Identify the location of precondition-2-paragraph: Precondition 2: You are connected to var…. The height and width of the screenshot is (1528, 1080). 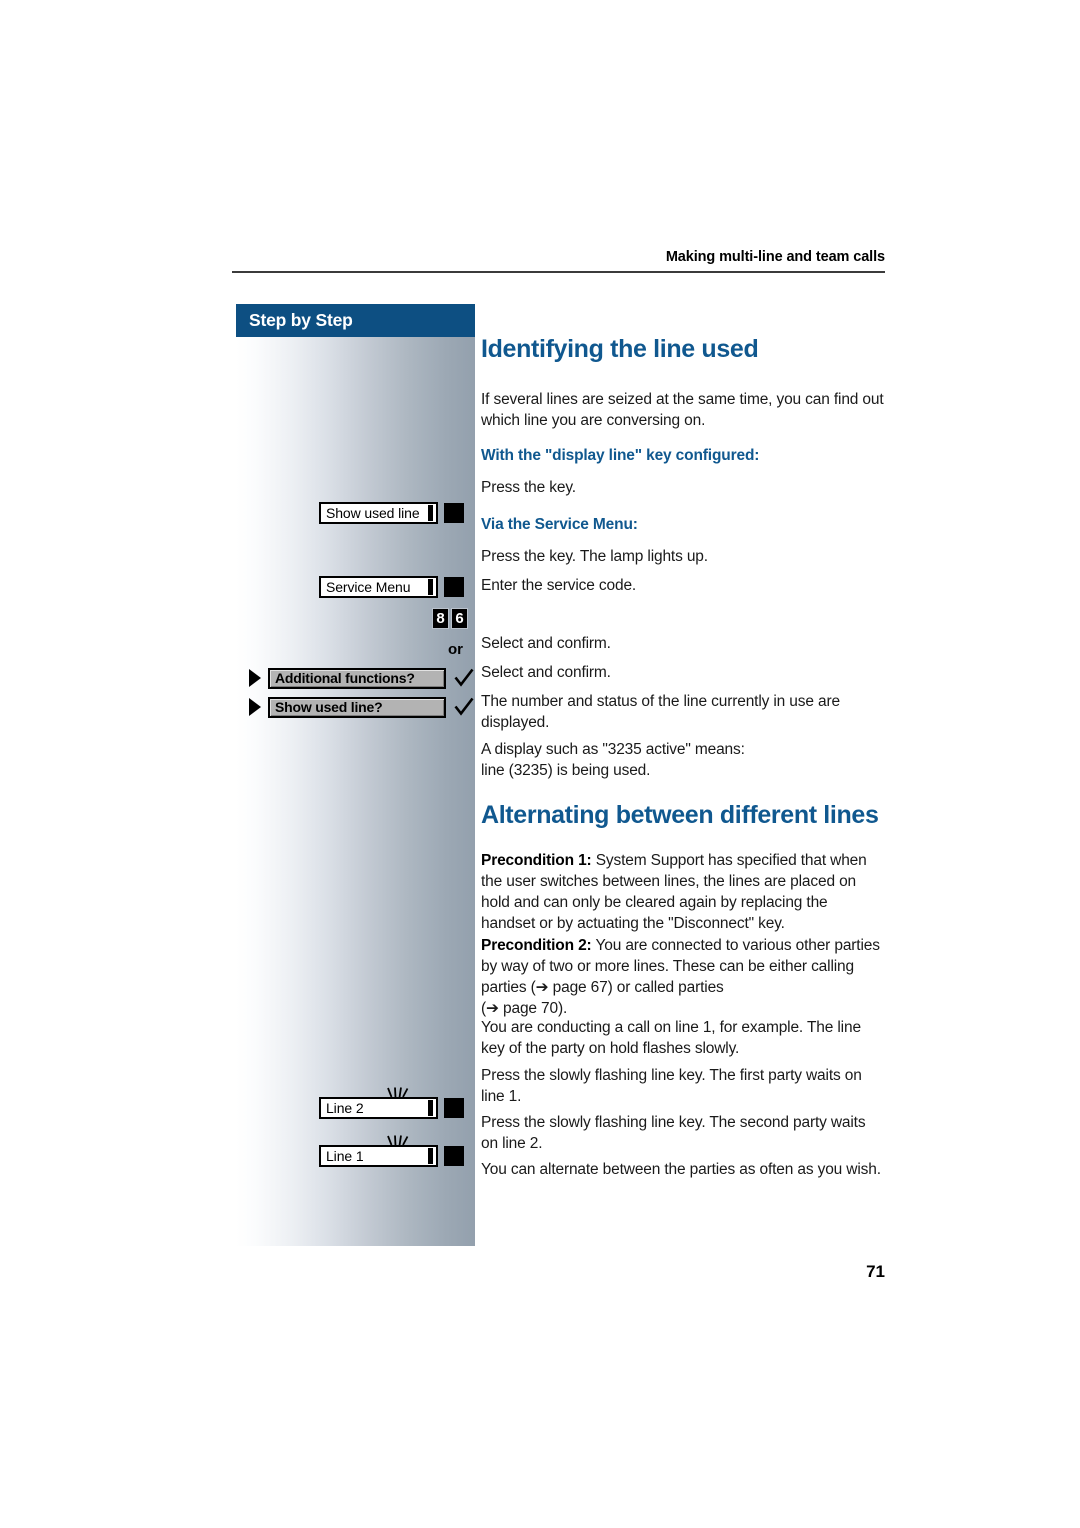
(683, 967).